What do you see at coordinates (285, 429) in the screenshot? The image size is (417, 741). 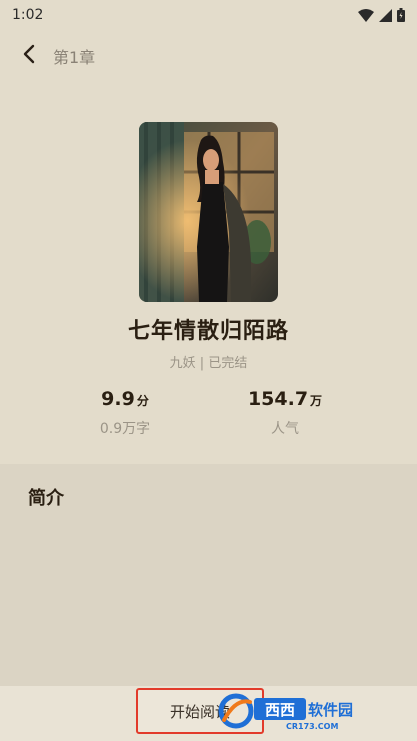 I see `popularity-label: 人气` at bounding box center [285, 429].